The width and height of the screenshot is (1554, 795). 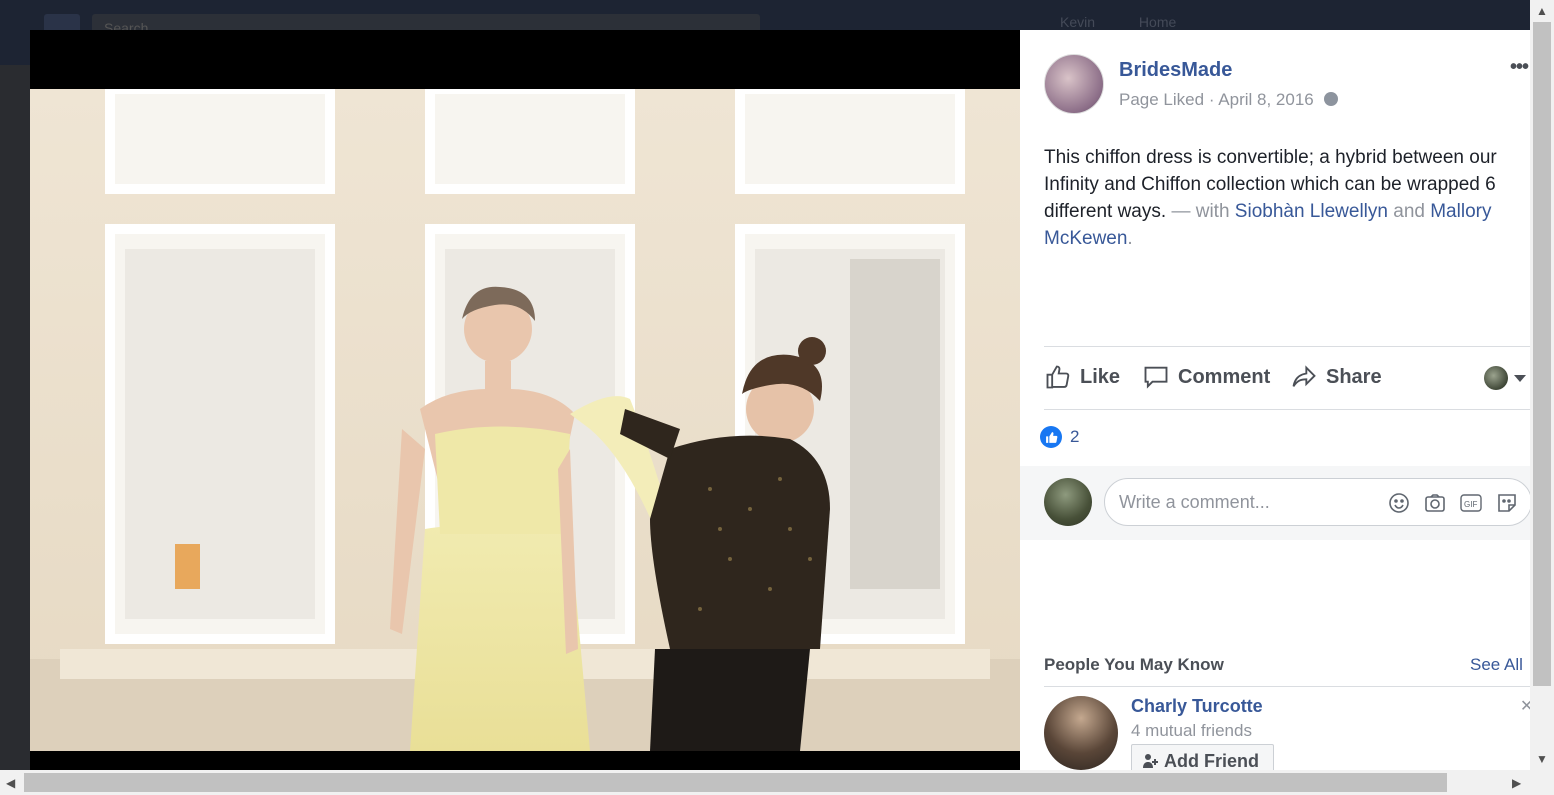 What do you see at coordinates (1519, 67) in the screenshot?
I see `more-options-icon: •••` at bounding box center [1519, 67].